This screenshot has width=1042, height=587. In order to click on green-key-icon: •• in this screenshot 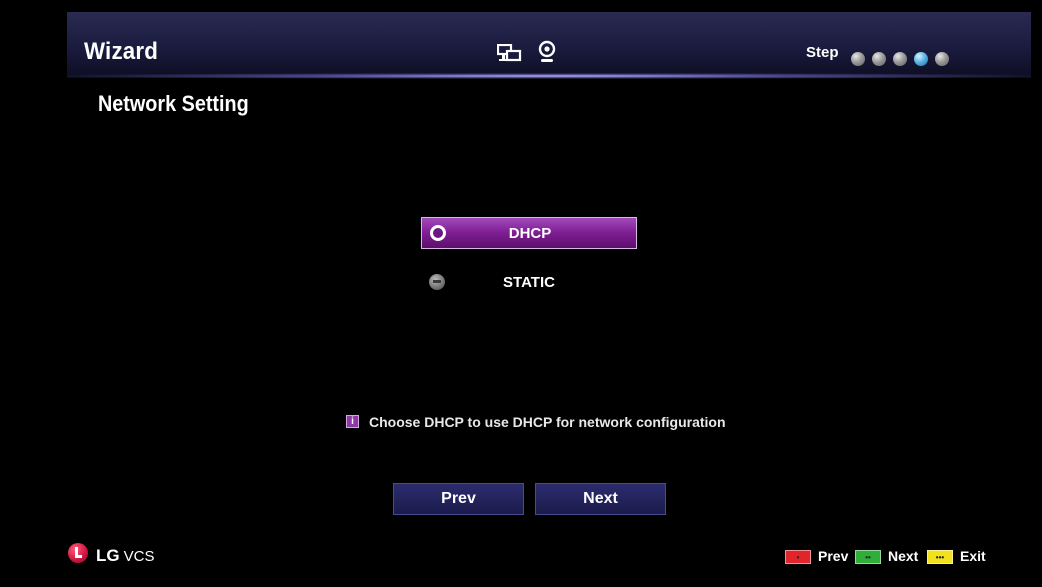, I will do `click(868, 557)`.